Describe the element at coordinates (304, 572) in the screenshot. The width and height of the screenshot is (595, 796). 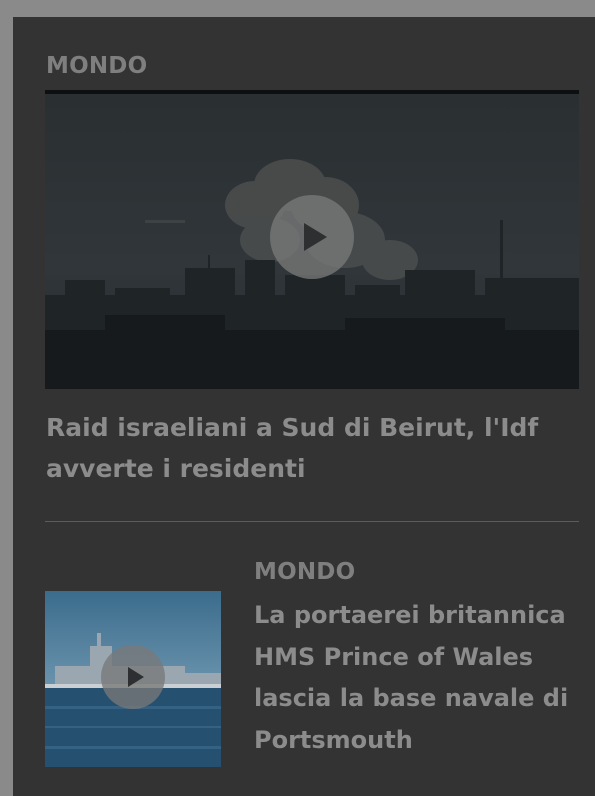
I see `second-category-label: MONDO` at that location.